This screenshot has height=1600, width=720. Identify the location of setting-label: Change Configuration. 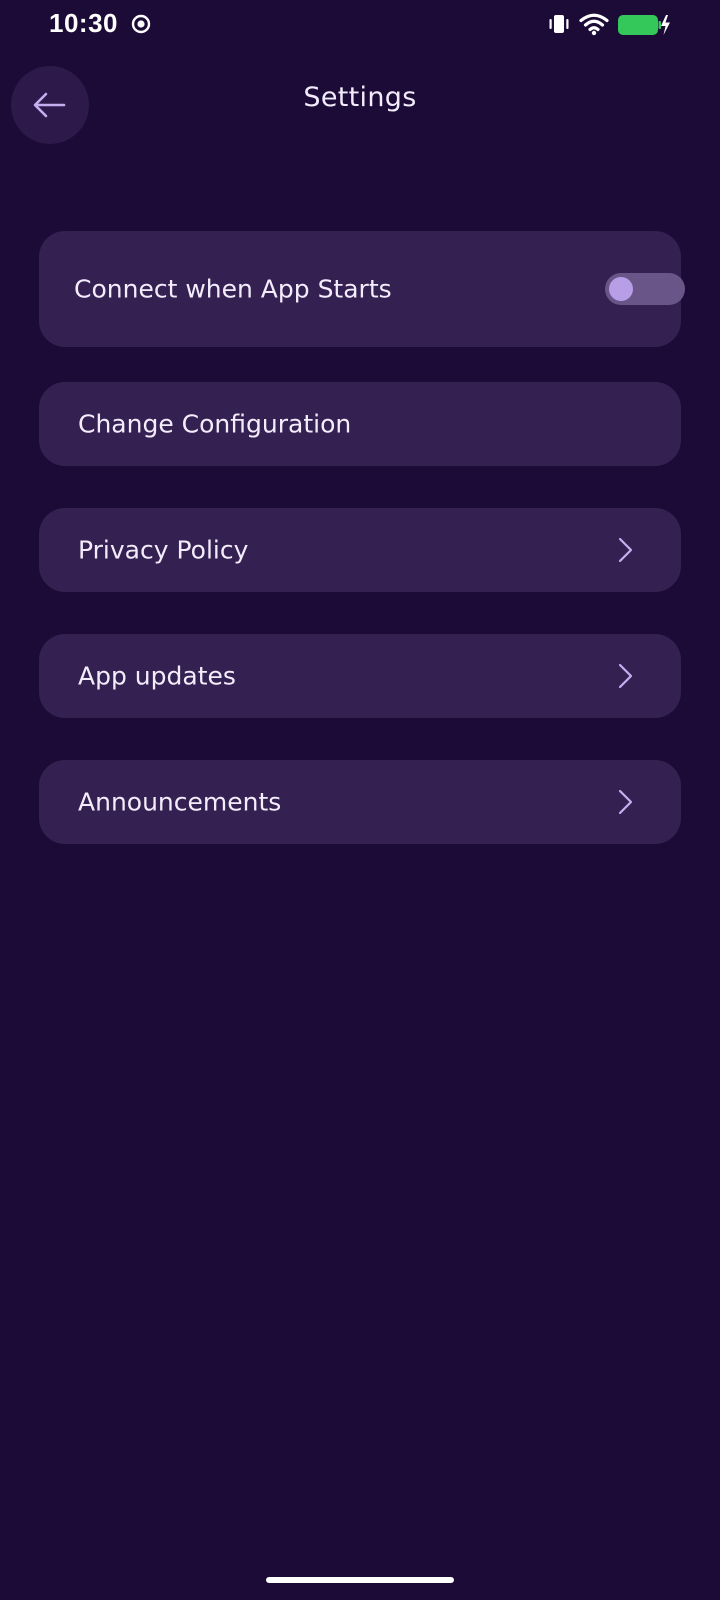
(215, 424).